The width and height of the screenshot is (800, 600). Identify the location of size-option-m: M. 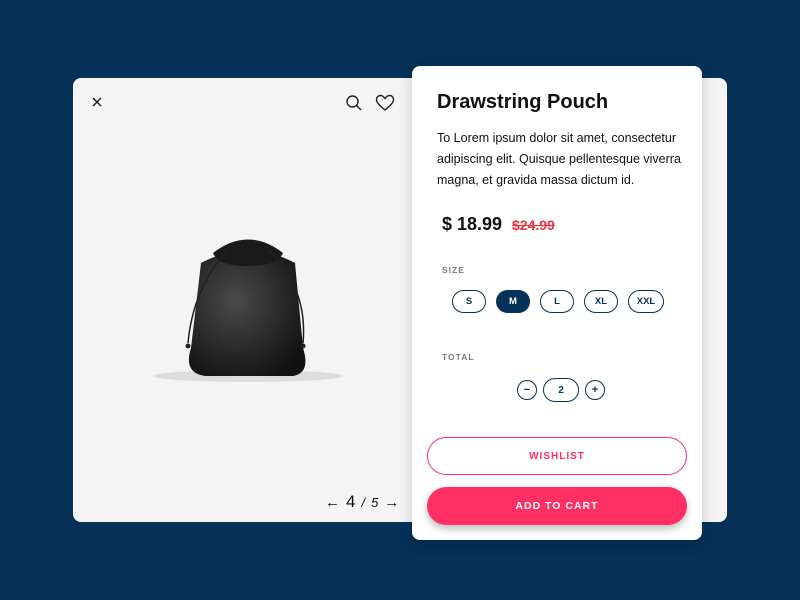
(513, 301).